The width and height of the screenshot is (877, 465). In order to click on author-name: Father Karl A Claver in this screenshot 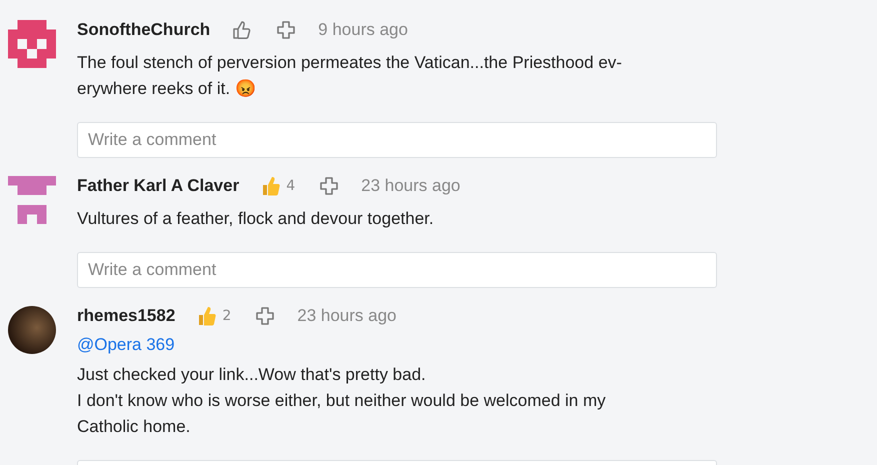, I will do `click(158, 186)`.